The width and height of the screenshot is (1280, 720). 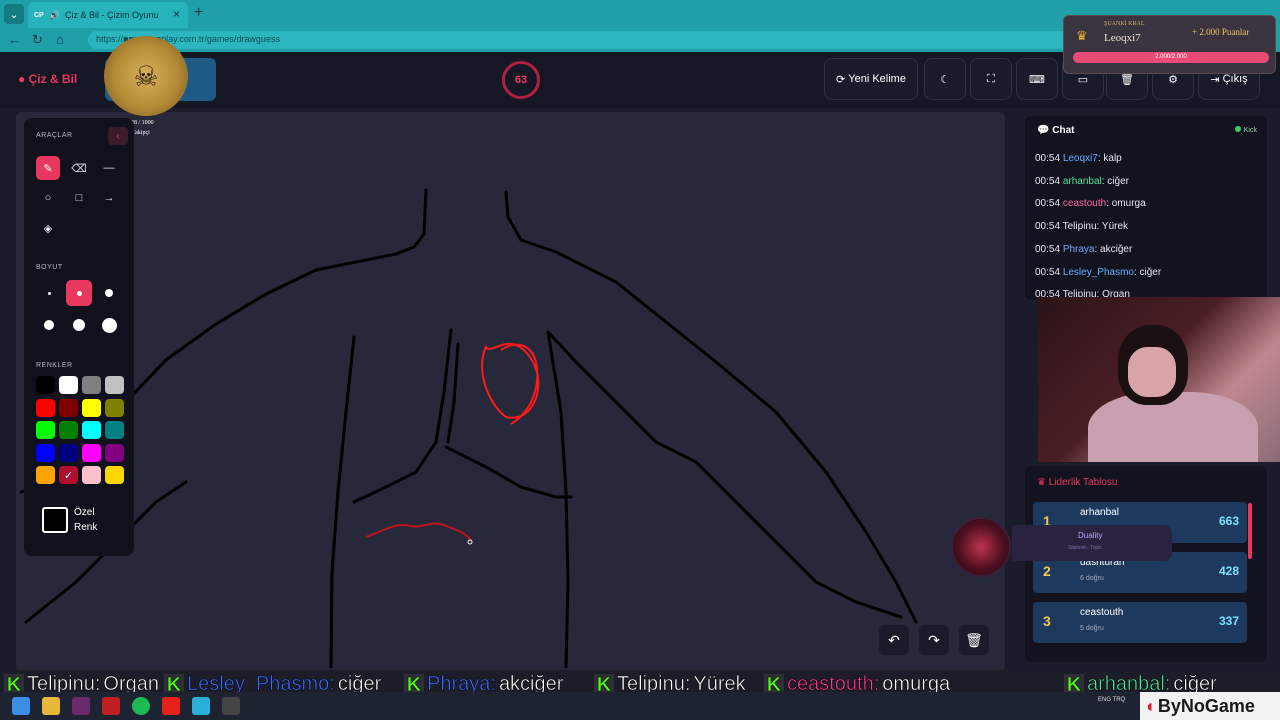 What do you see at coordinates (1215, 79) in the screenshot?
I see `exit-icon: ⇥` at bounding box center [1215, 79].